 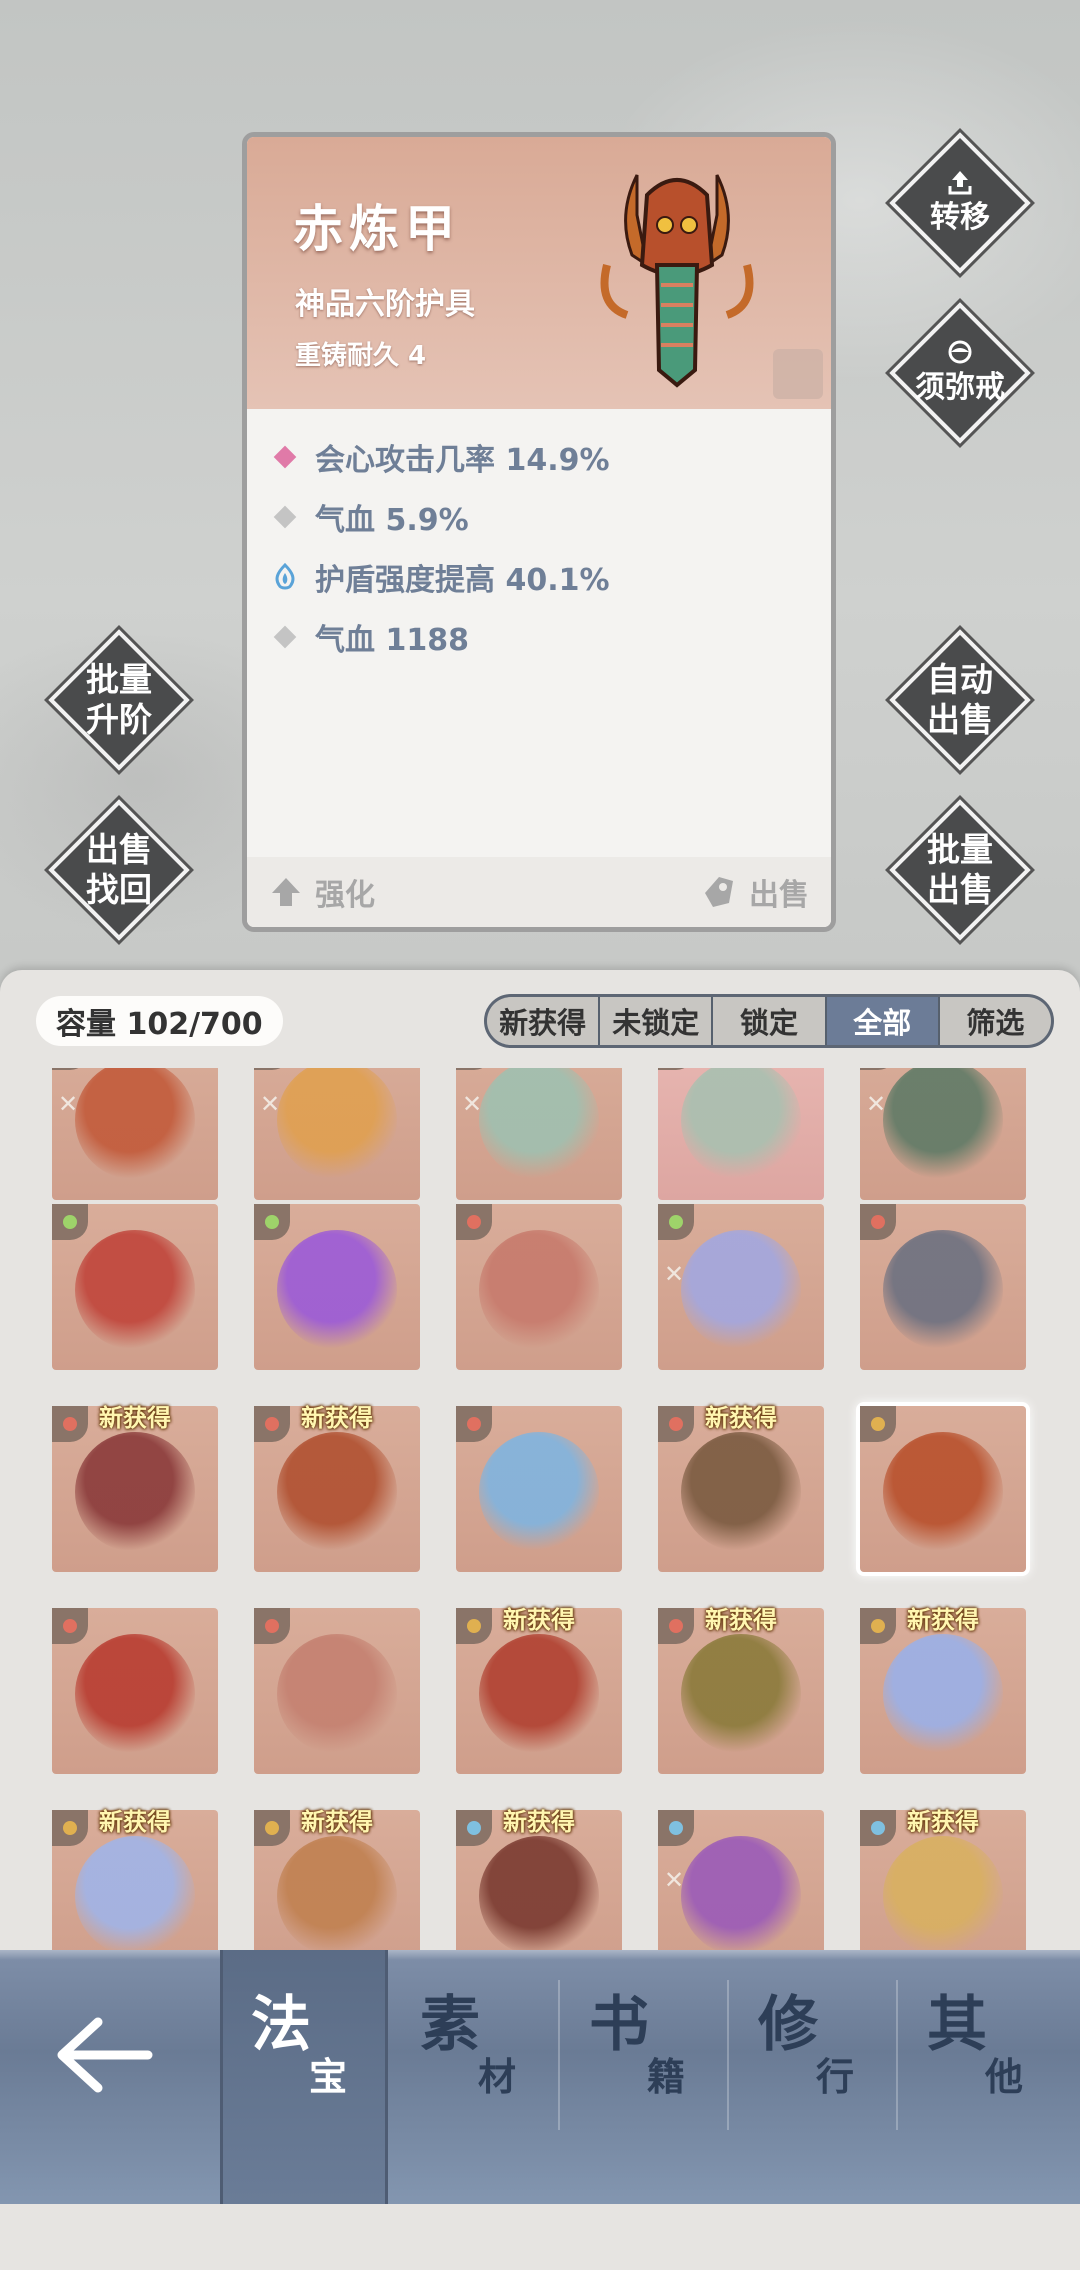 I want to click on pink-diamond-icon, so click(x=285, y=457).